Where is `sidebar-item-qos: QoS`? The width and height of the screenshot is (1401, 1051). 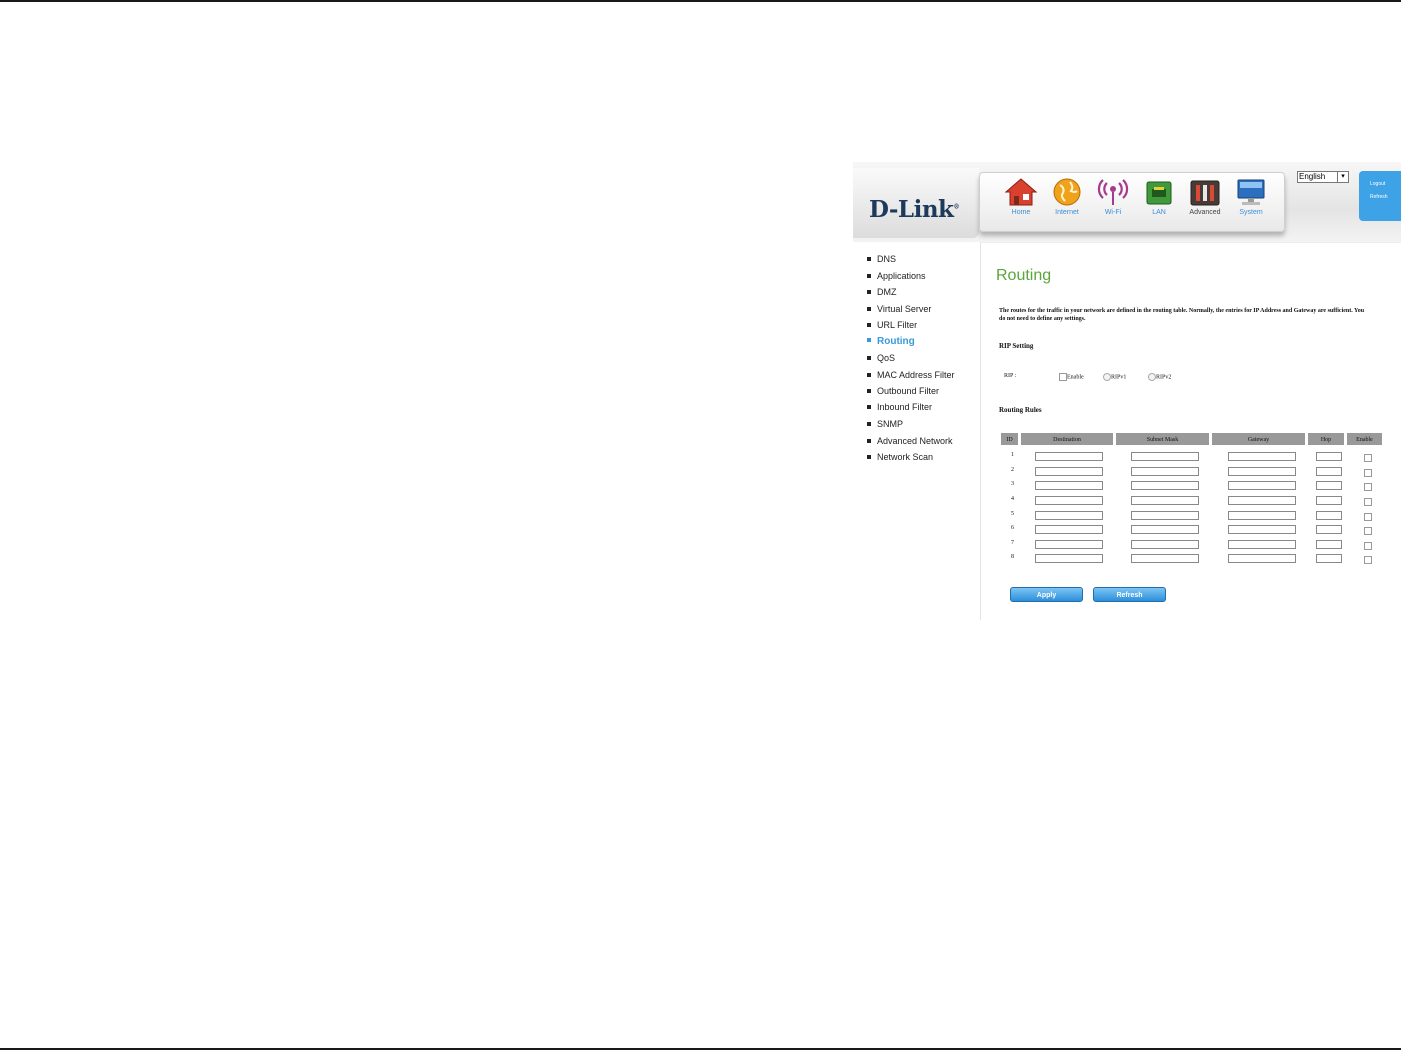
sidebar-item-qos: QoS is located at coordinates (881, 358).